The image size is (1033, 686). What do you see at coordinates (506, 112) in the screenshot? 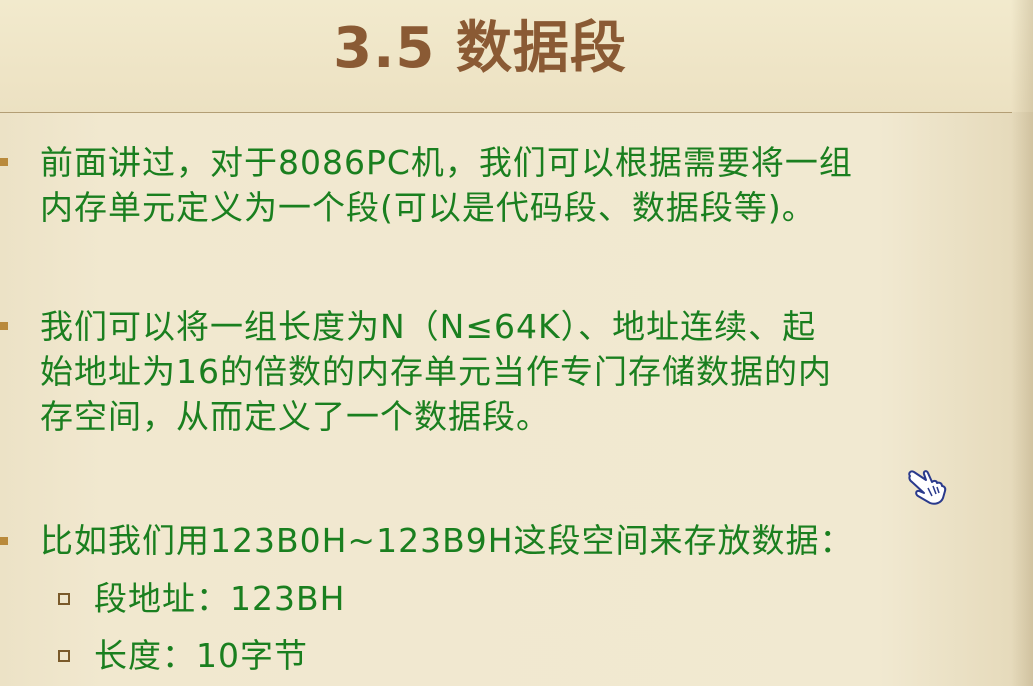
I see `title-divider` at bounding box center [506, 112].